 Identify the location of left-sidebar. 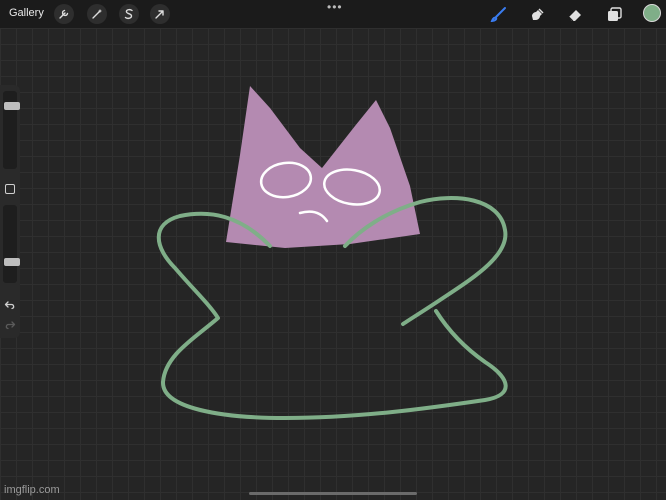
(10, 211).